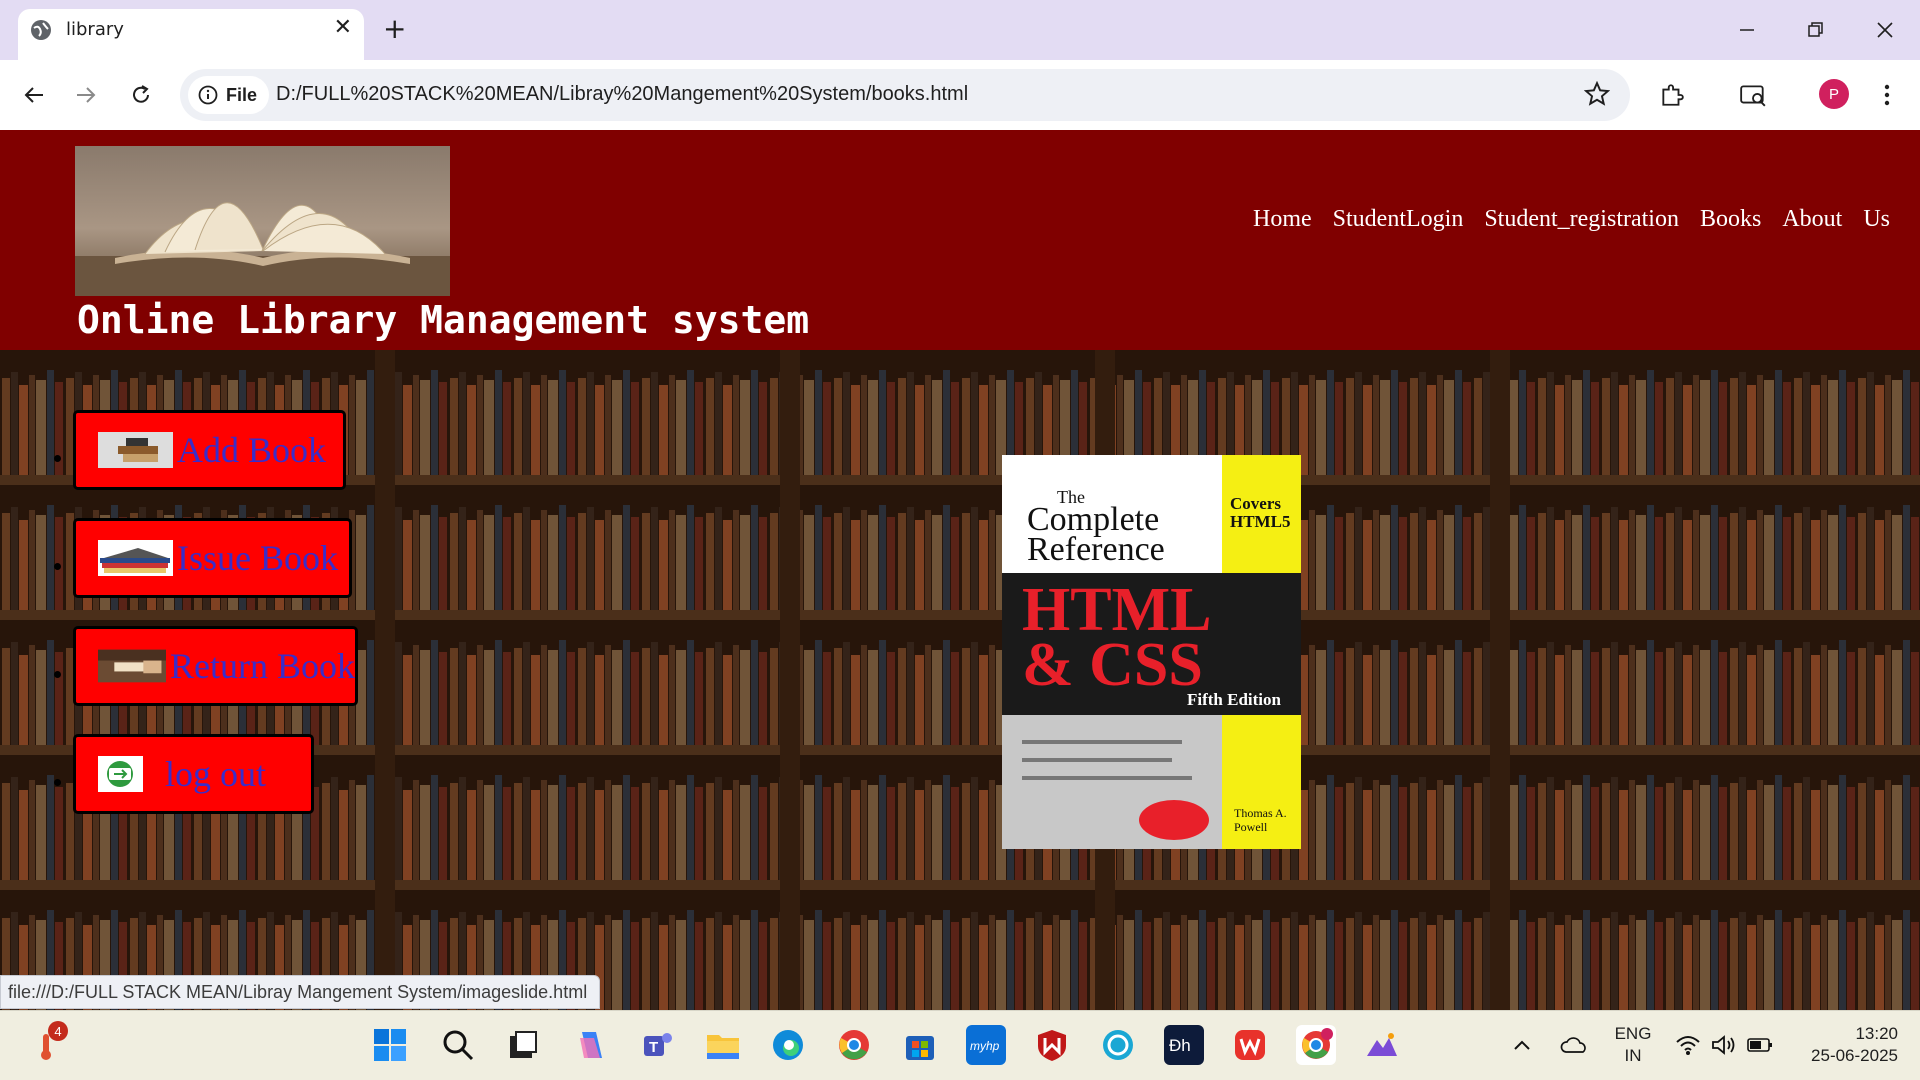 The width and height of the screenshot is (1920, 1080). I want to click on wps-office-app, so click(1250, 1045).